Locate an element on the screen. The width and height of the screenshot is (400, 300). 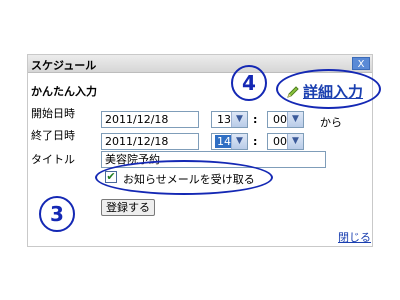
marker-3: 3 is located at coordinates (57, 214).